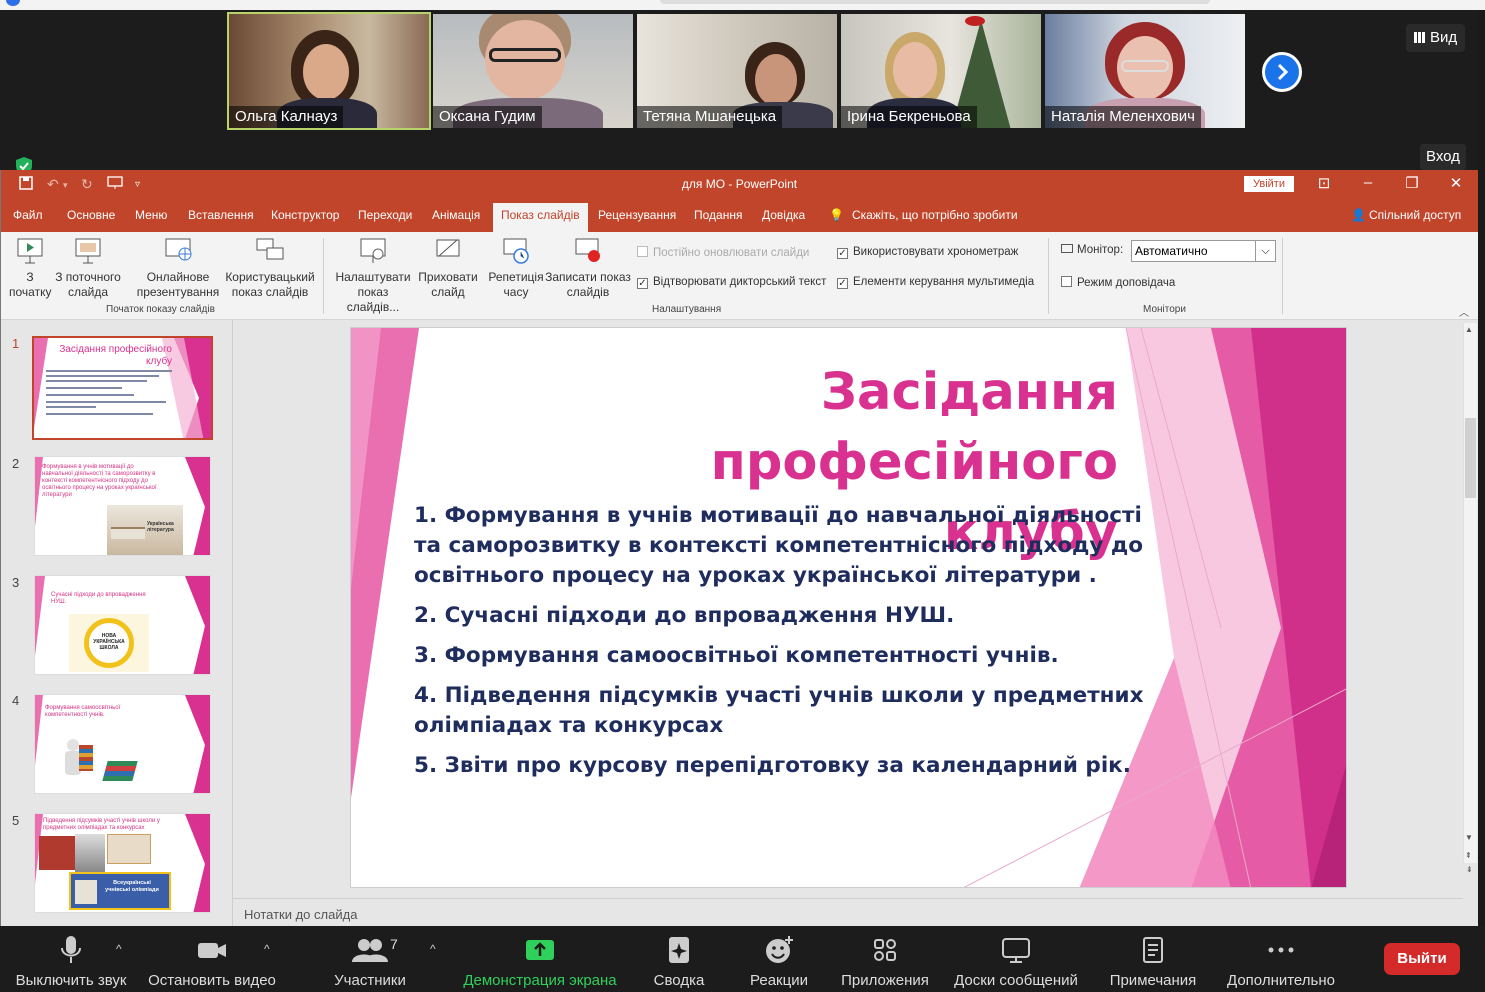  Describe the element at coordinates (1468, 855) in the screenshot. I see `prev-slide-icon: ⇞` at that location.